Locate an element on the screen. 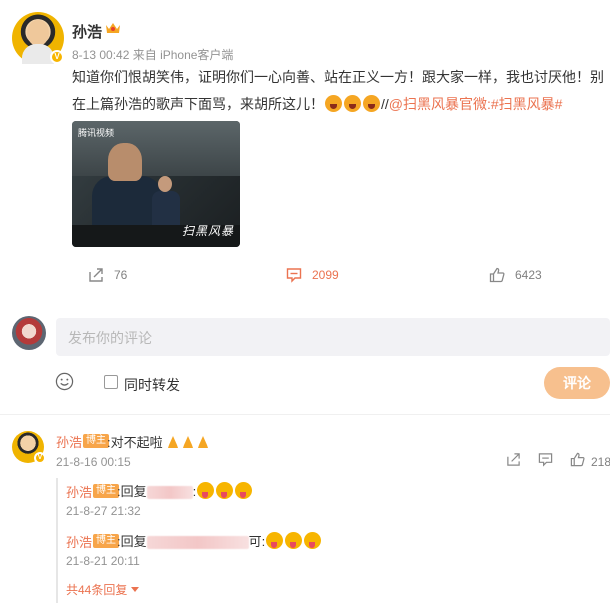 The image size is (610, 603). post-timestamp: 8-13 00:42 is located at coordinates (100, 55).